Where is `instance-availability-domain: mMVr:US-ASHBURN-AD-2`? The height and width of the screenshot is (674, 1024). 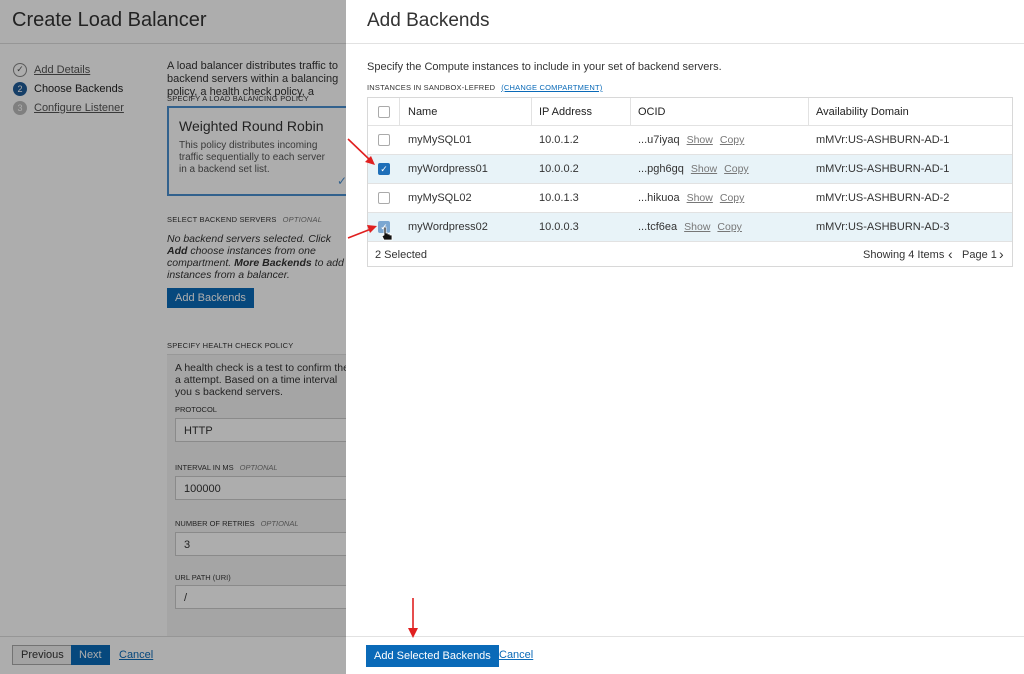 instance-availability-domain: mMVr:US-ASHBURN-AD-2 is located at coordinates (883, 198).